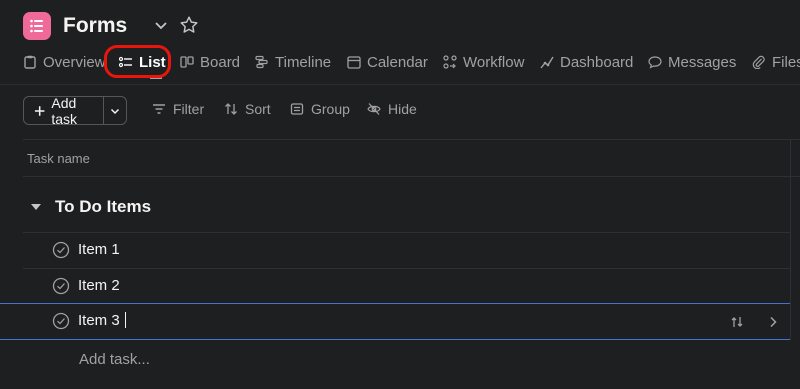 The image size is (800, 389). I want to click on list-icon, so click(36, 26).